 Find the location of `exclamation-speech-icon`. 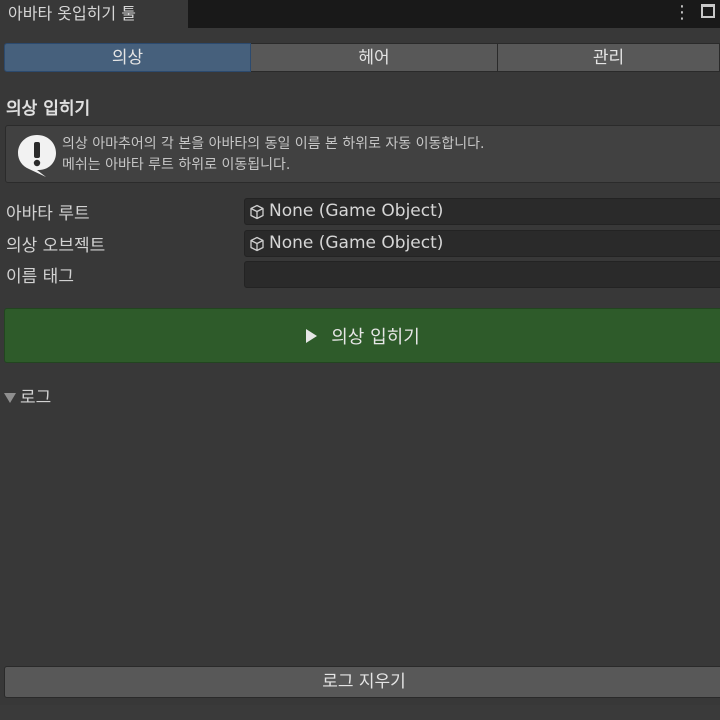

exclamation-speech-icon is located at coordinates (37, 156).